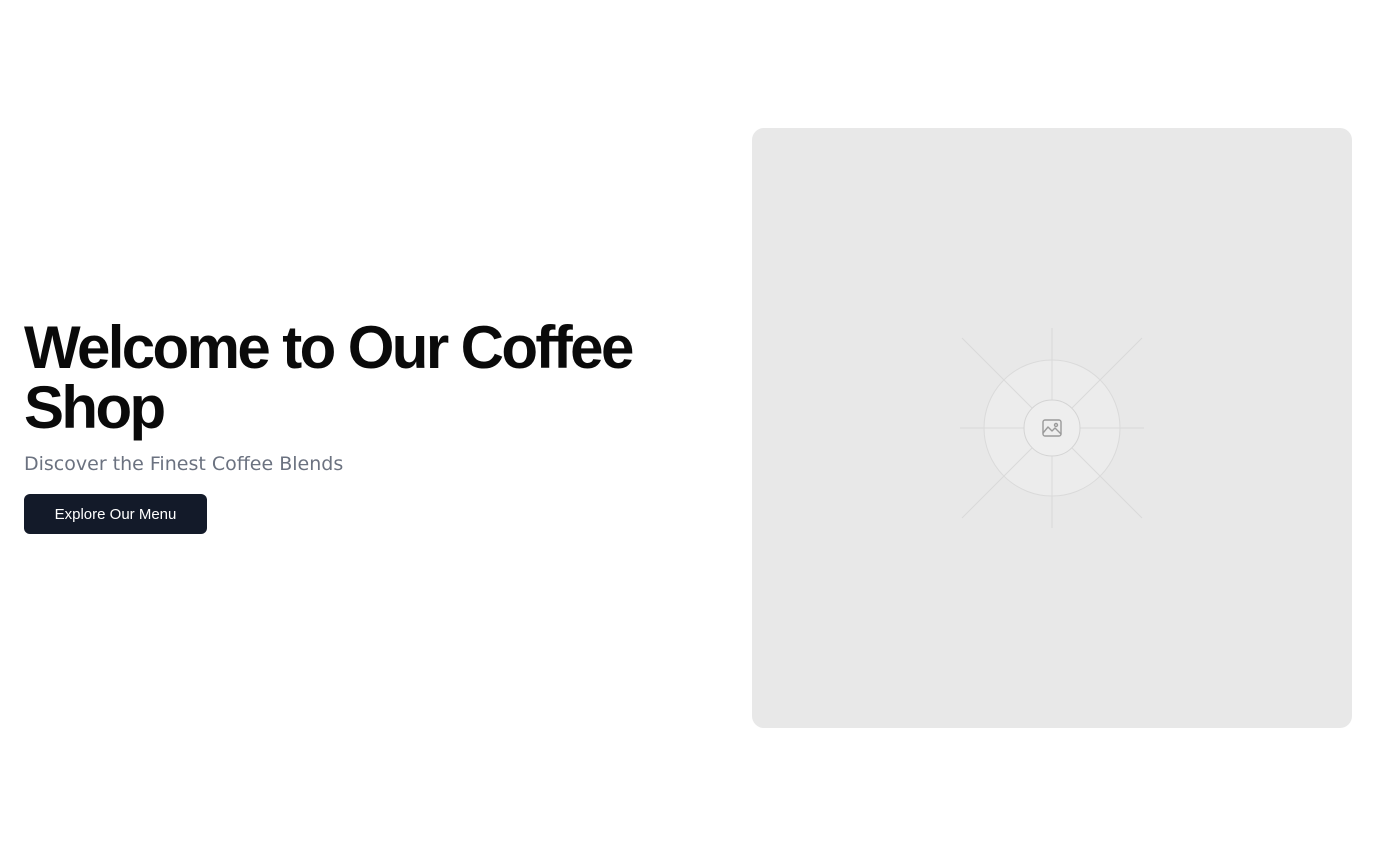 This screenshot has width=1376, height=856. What do you see at coordinates (184, 464) in the screenshot?
I see `hero-subtitle: Discover the Finest Coffee Blends` at bounding box center [184, 464].